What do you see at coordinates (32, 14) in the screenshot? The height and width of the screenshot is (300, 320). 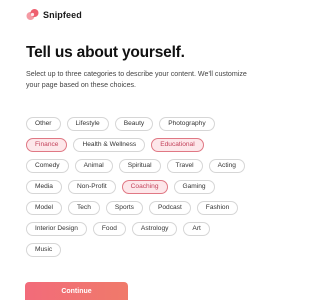 I see `snipfeed-logo-icon` at bounding box center [32, 14].